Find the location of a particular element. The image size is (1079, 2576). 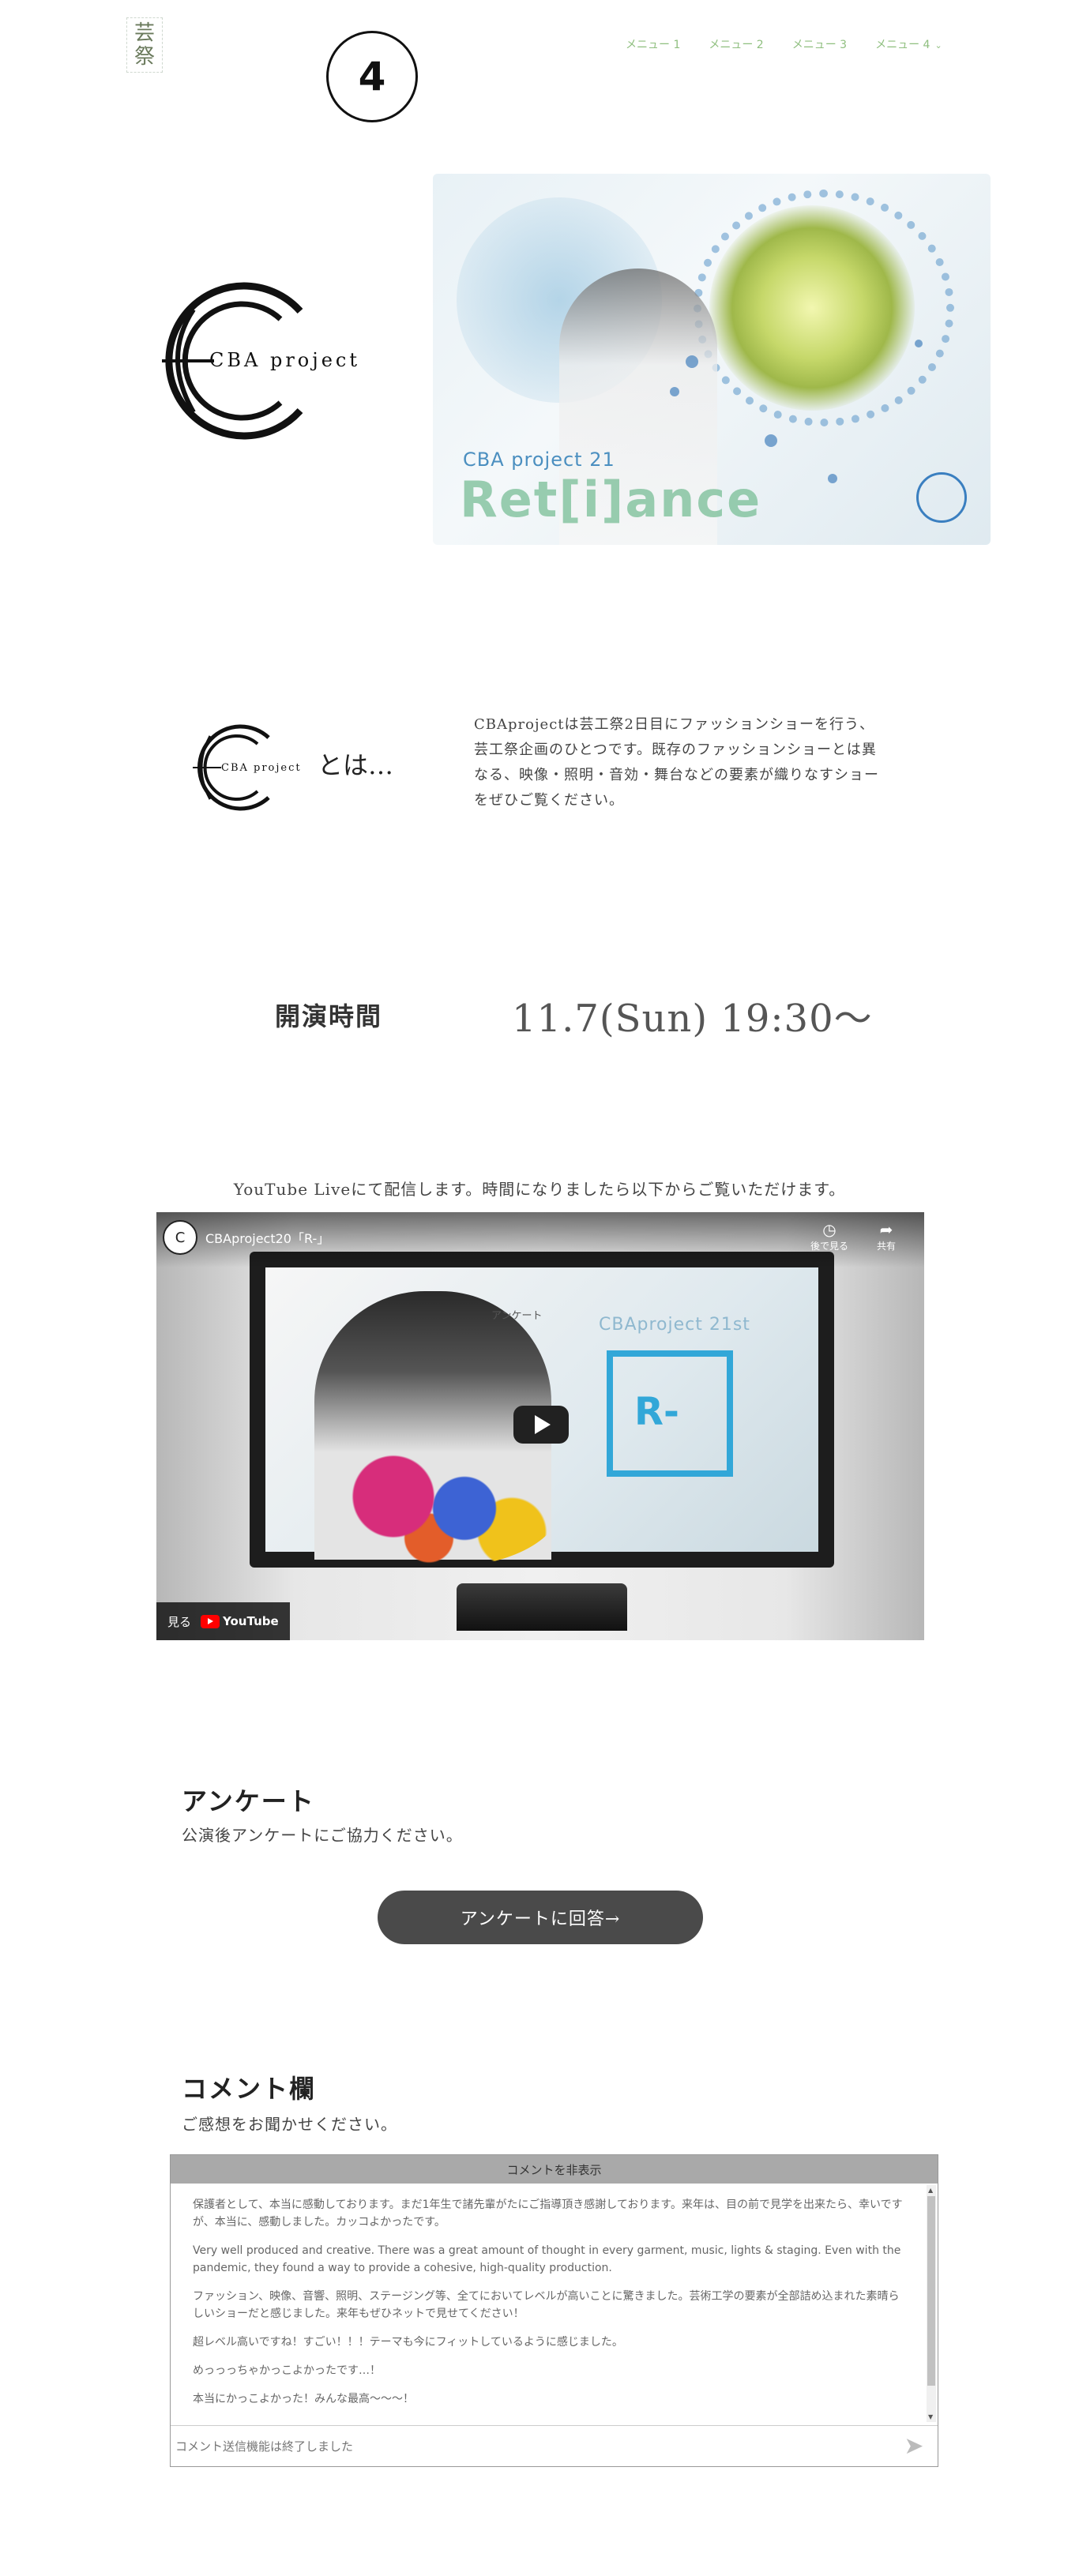

nav-item-menu-1: メニュー 1 is located at coordinates (653, 44).